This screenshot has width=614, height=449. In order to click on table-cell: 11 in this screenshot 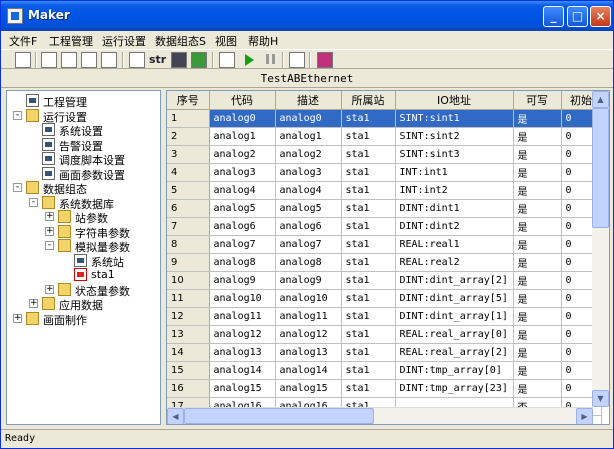, I will do `click(188, 298)`.